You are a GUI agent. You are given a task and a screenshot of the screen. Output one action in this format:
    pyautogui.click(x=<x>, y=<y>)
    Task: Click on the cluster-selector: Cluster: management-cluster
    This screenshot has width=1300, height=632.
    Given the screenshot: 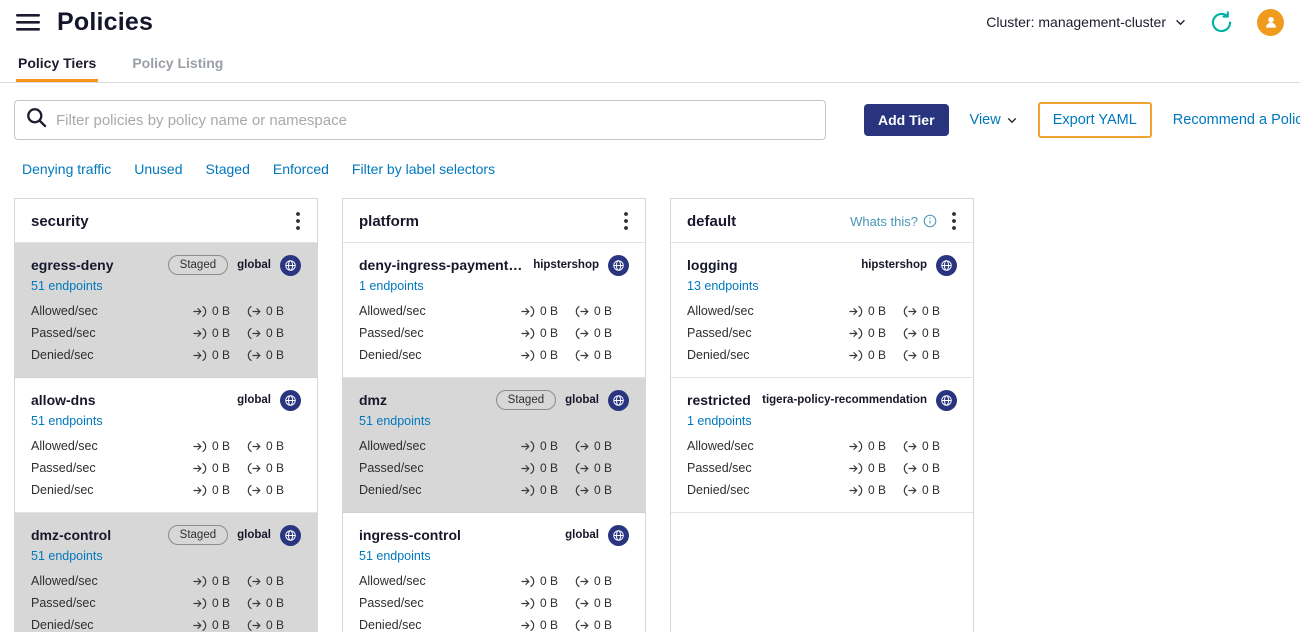 What is the action you would take?
    pyautogui.click(x=1086, y=22)
    